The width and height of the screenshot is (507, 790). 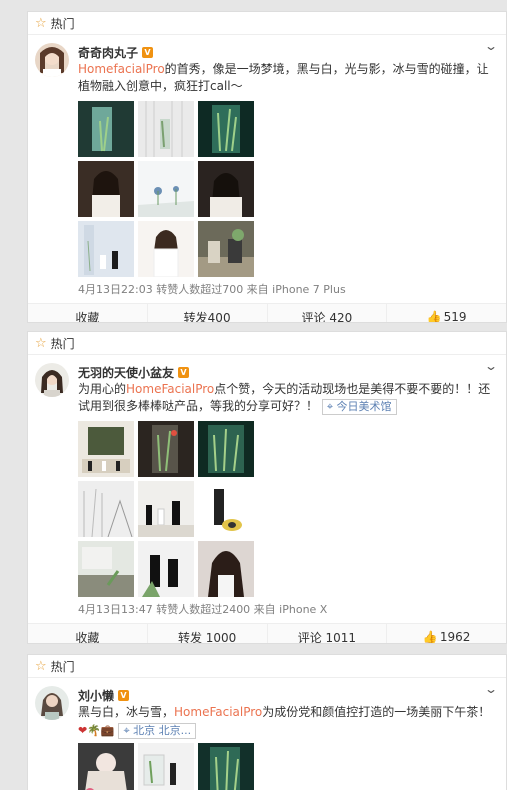 I want to click on user-name: 无羽的天使小盆友, so click(x=126, y=372).